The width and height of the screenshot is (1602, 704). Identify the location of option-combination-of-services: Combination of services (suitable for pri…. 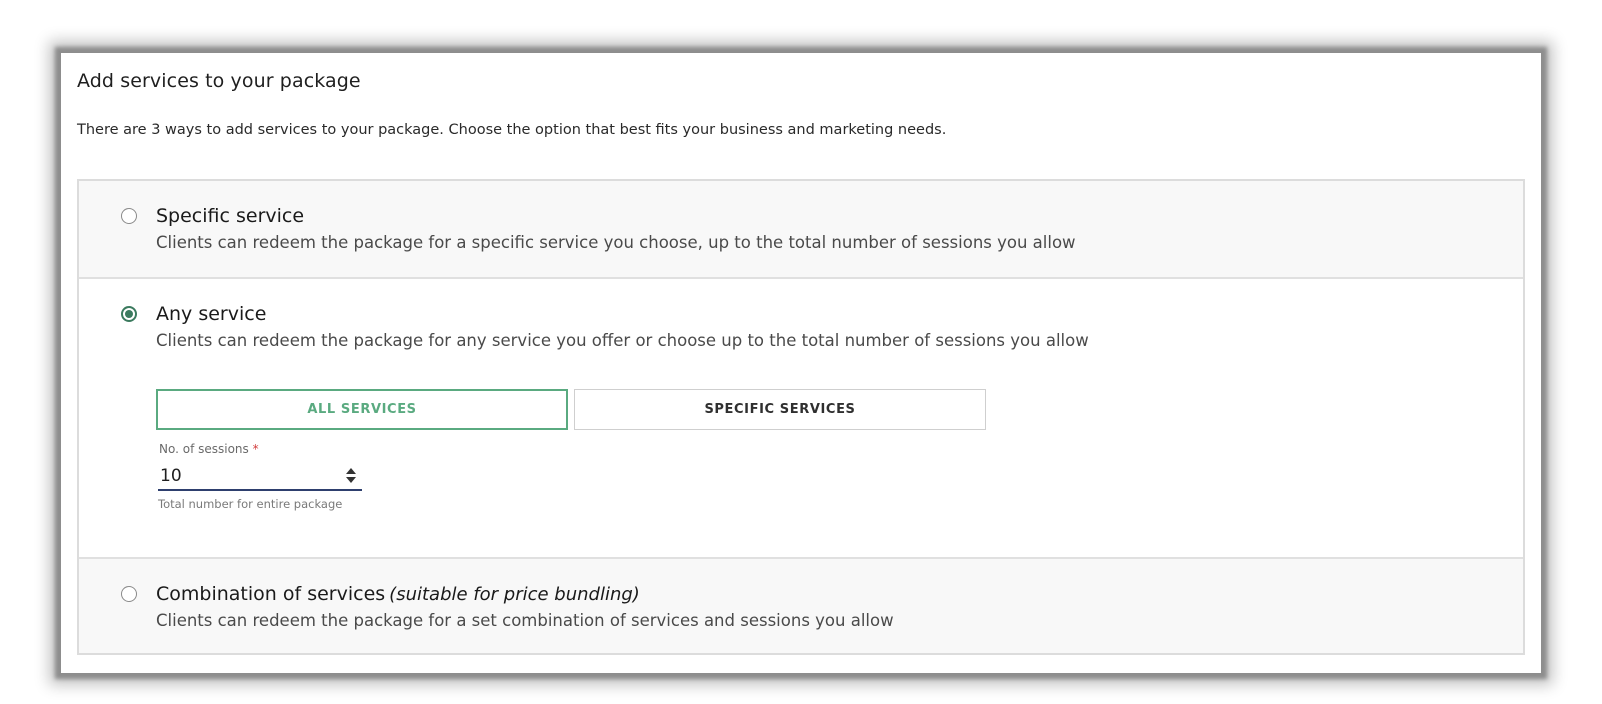
(801, 605).